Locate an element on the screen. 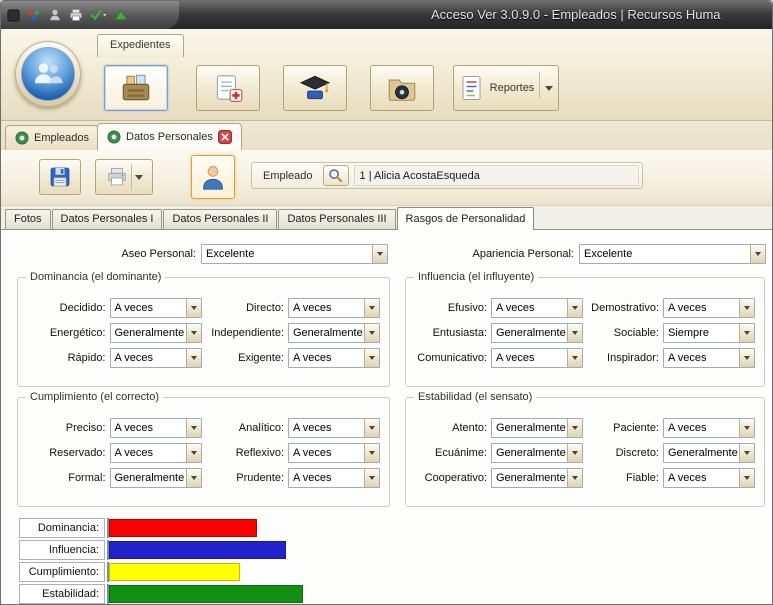 The image size is (773, 605). combobox-entusiasta: Generalmente is located at coordinates (537, 333).